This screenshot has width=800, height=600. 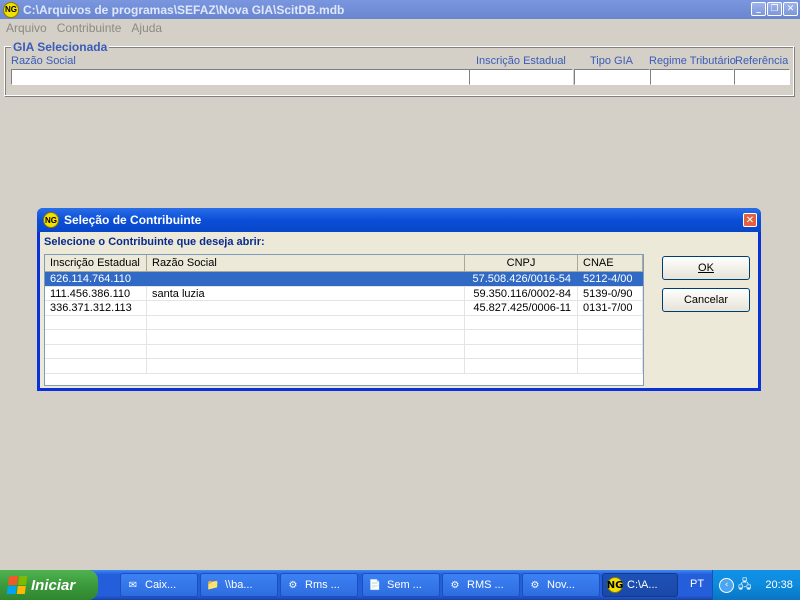 What do you see at coordinates (96, 279) in the screenshot?
I see `table-cell-ie: 626.114.764.110` at bounding box center [96, 279].